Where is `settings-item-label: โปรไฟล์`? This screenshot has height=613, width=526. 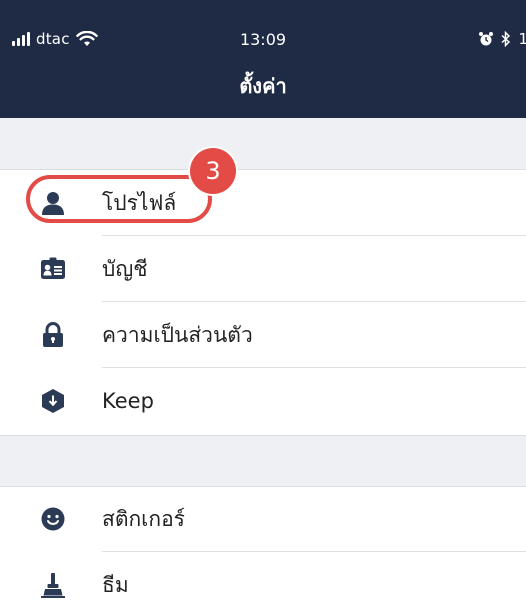
settings-item-label: โปรไฟล์ is located at coordinates (139, 202).